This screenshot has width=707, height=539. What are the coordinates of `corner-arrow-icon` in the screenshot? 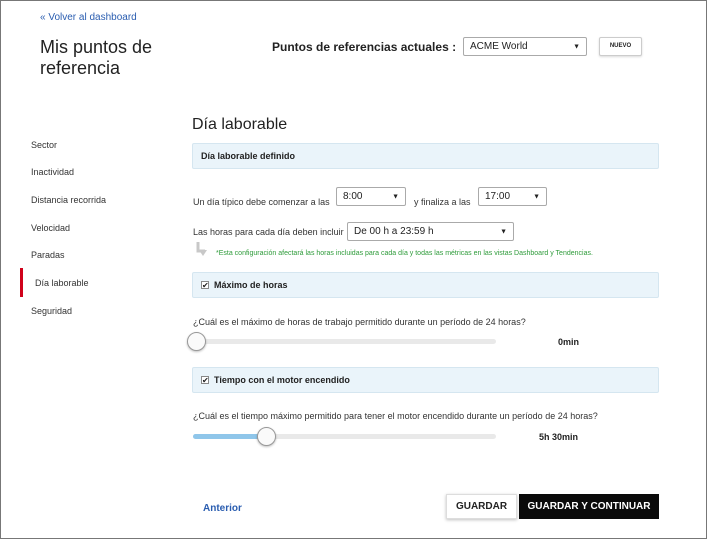 It's located at (201, 249).